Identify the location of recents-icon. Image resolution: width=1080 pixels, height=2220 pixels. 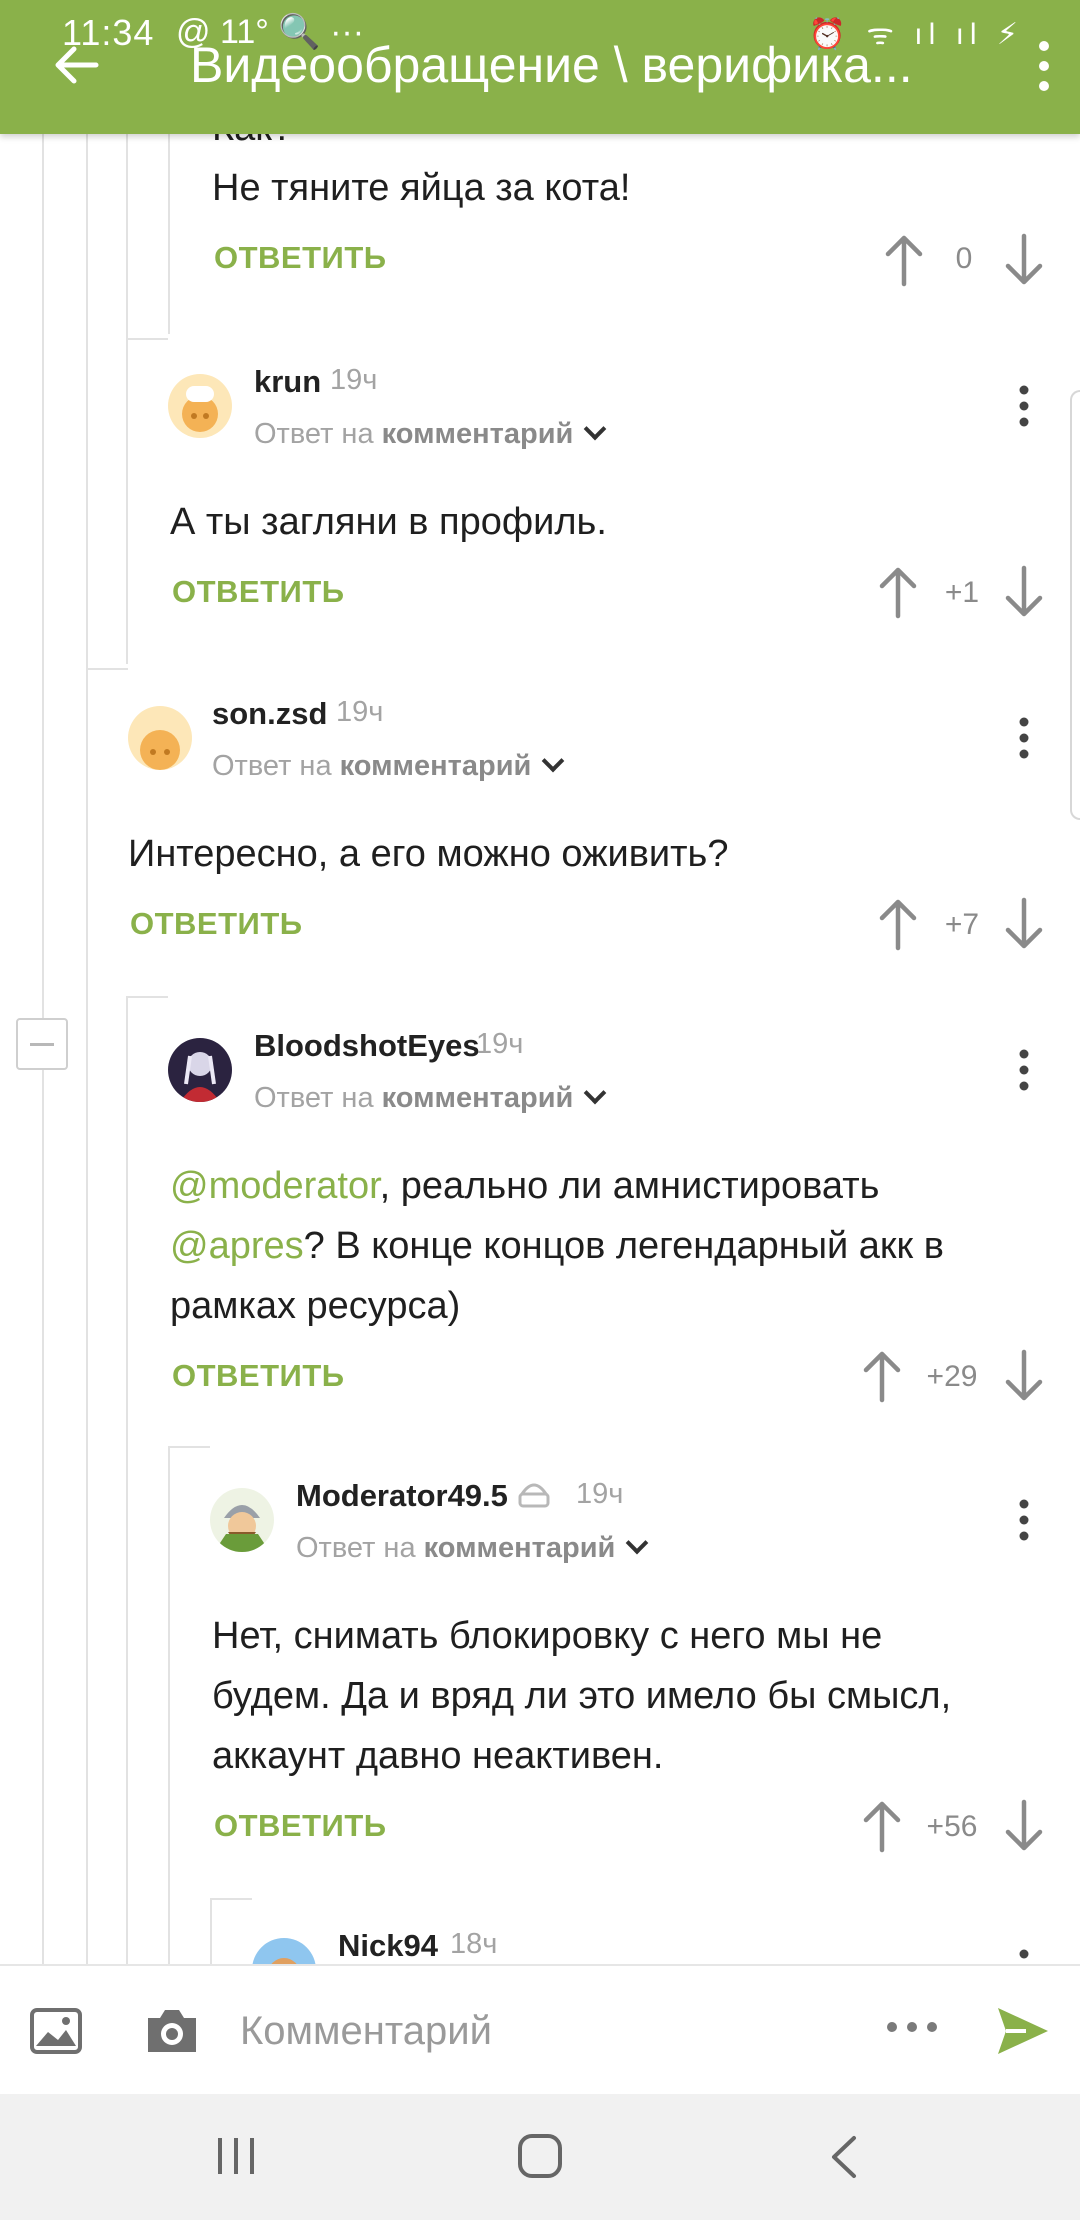
(237, 2156).